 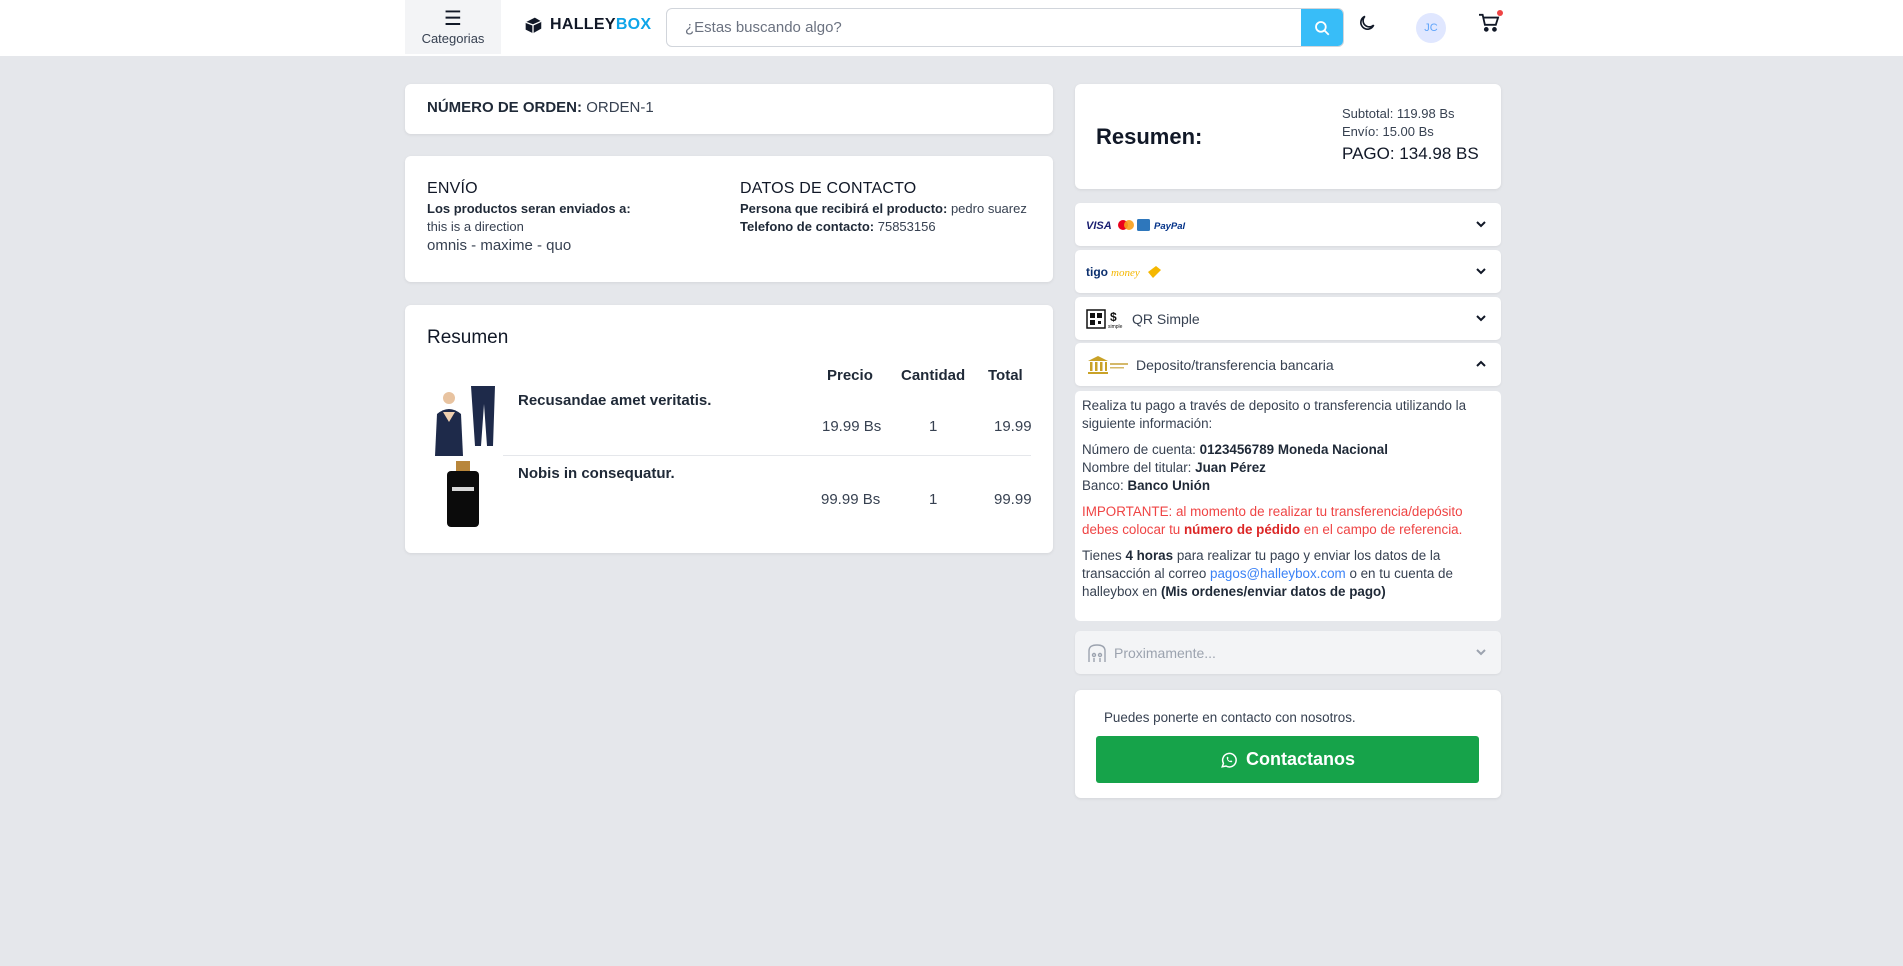 What do you see at coordinates (1229, 760) in the screenshot?
I see `whatsapp-icon` at bounding box center [1229, 760].